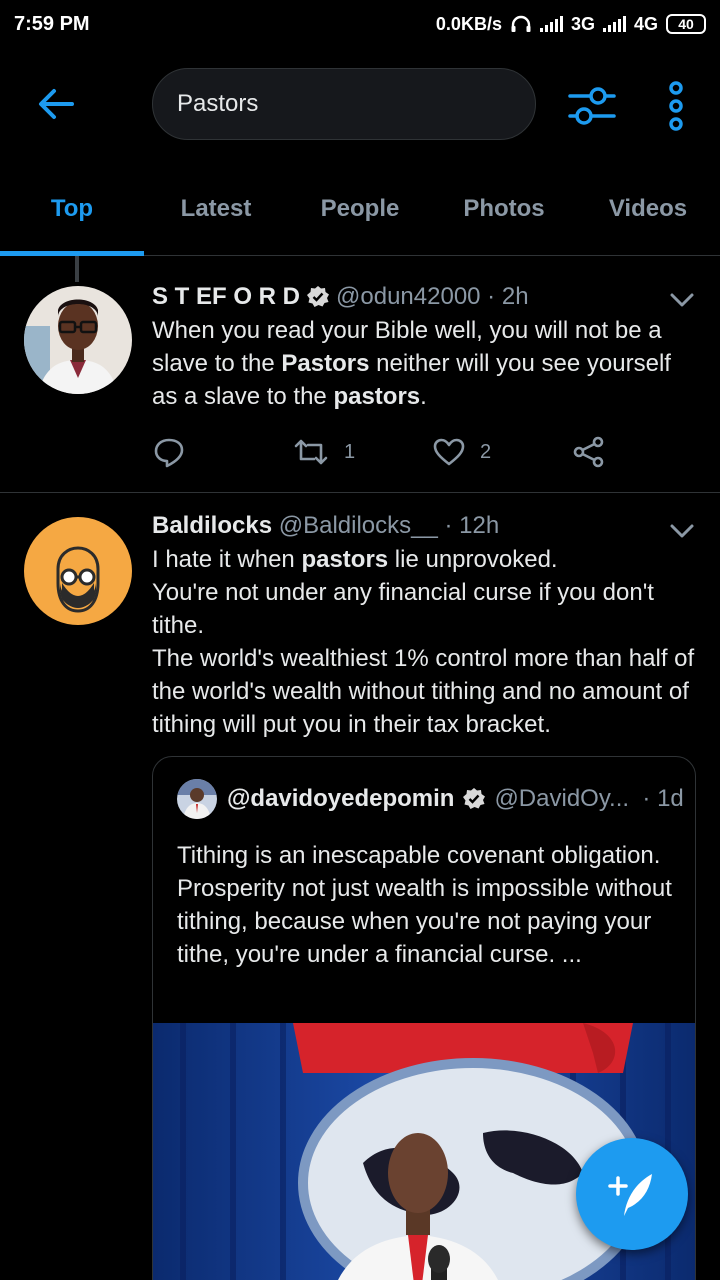  What do you see at coordinates (72, 218) in the screenshot?
I see `tab-top: Top` at bounding box center [72, 218].